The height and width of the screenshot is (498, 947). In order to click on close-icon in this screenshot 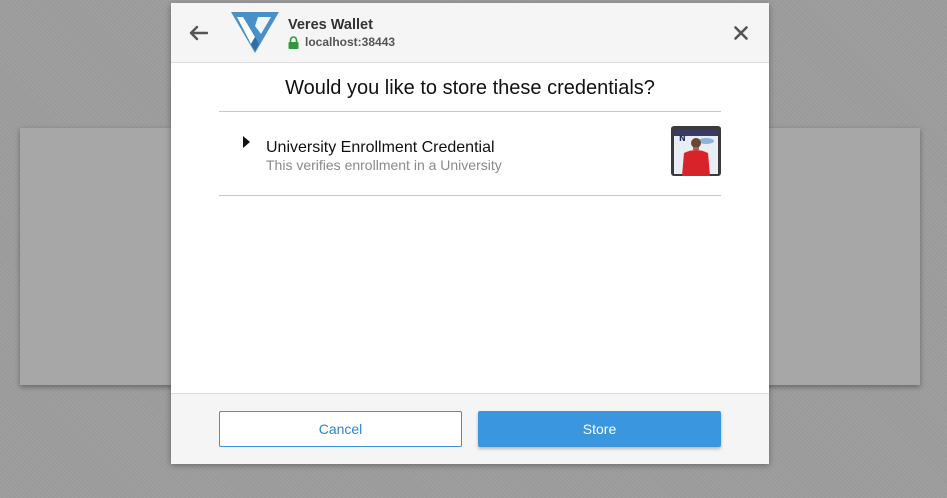, I will do `click(741, 33)`.